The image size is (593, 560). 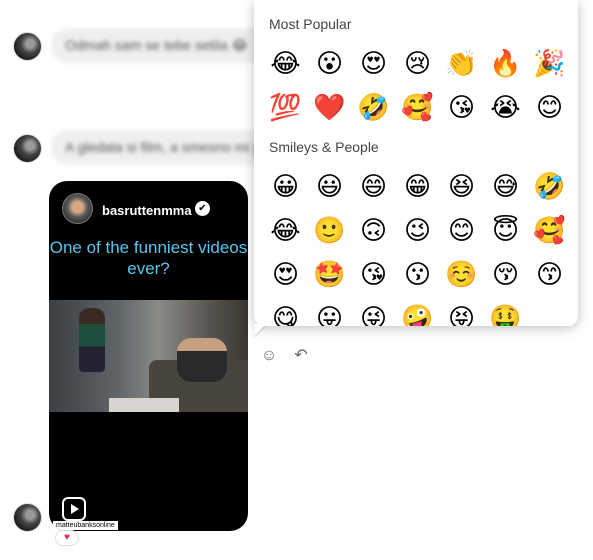 What do you see at coordinates (505, 231) in the screenshot?
I see `emoji-option: 😇` at bounding box center [505, 231].